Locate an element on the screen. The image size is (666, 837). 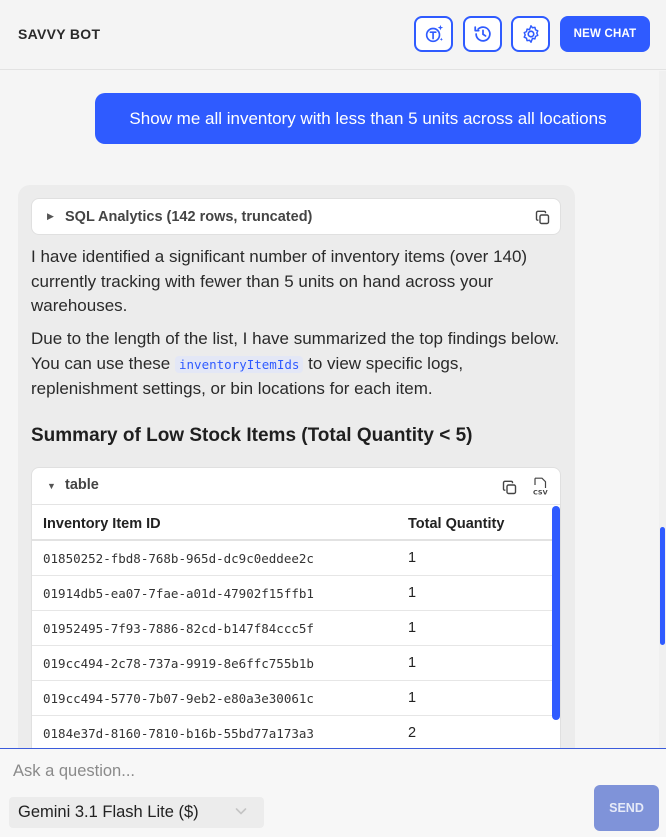
history-icon is located at coordinates (482, 34).